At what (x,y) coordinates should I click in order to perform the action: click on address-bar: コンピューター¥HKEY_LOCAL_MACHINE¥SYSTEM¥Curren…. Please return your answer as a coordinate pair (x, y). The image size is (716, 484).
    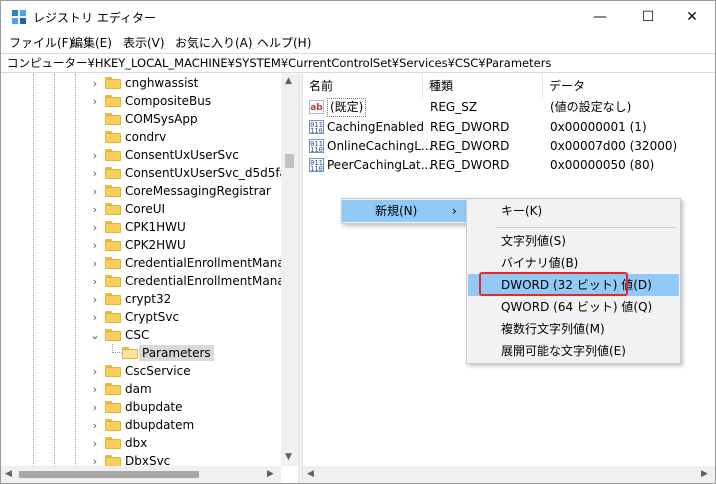
    Looking at the image, I should click on (358, 63).